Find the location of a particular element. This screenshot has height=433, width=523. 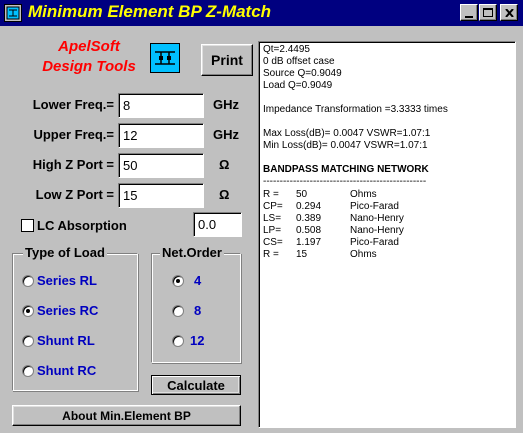

lower-freq-field: 8 is located at coordinates (161, 105).